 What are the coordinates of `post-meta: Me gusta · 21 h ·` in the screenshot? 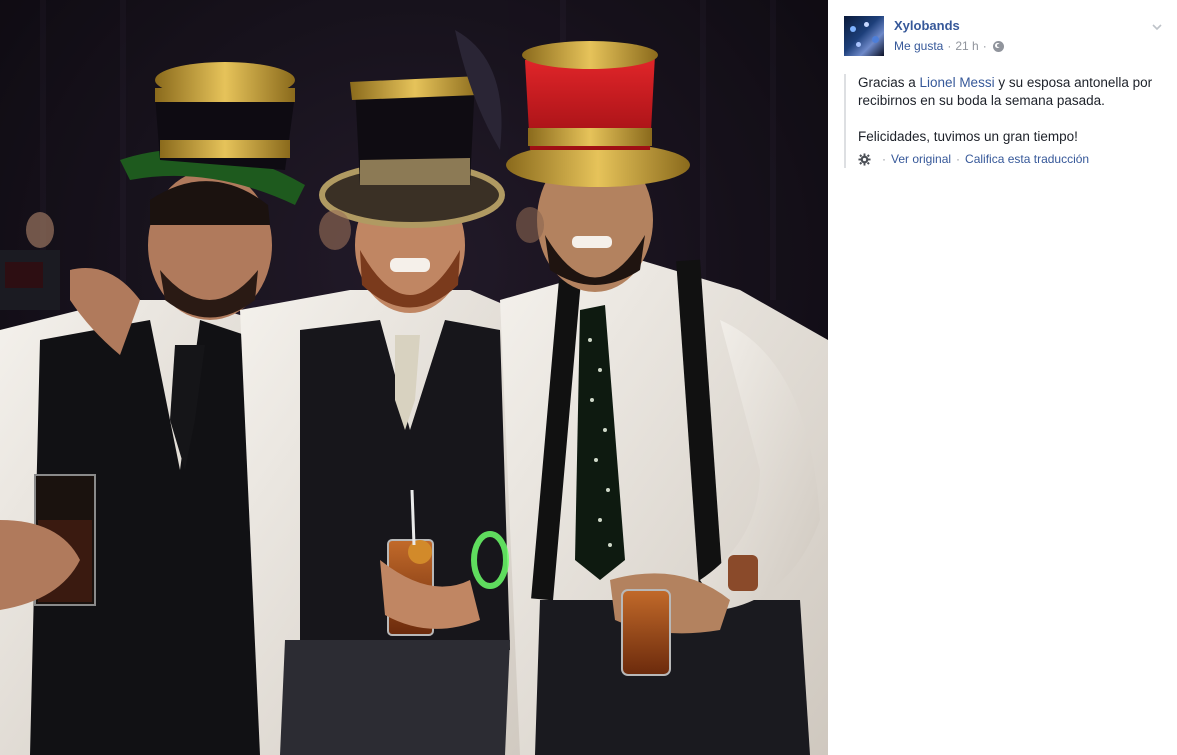 It's located at (949, 46).